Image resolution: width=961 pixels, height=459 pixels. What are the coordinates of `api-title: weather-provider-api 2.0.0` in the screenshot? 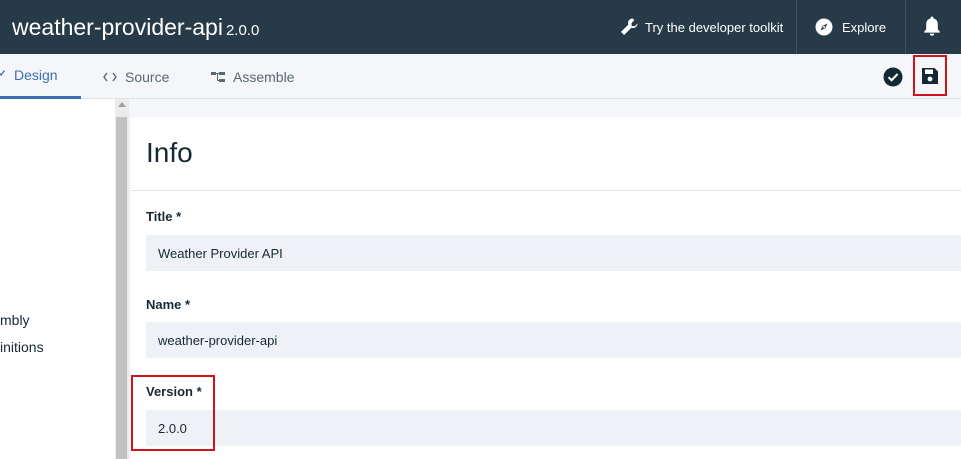 It's located at (135, 29).